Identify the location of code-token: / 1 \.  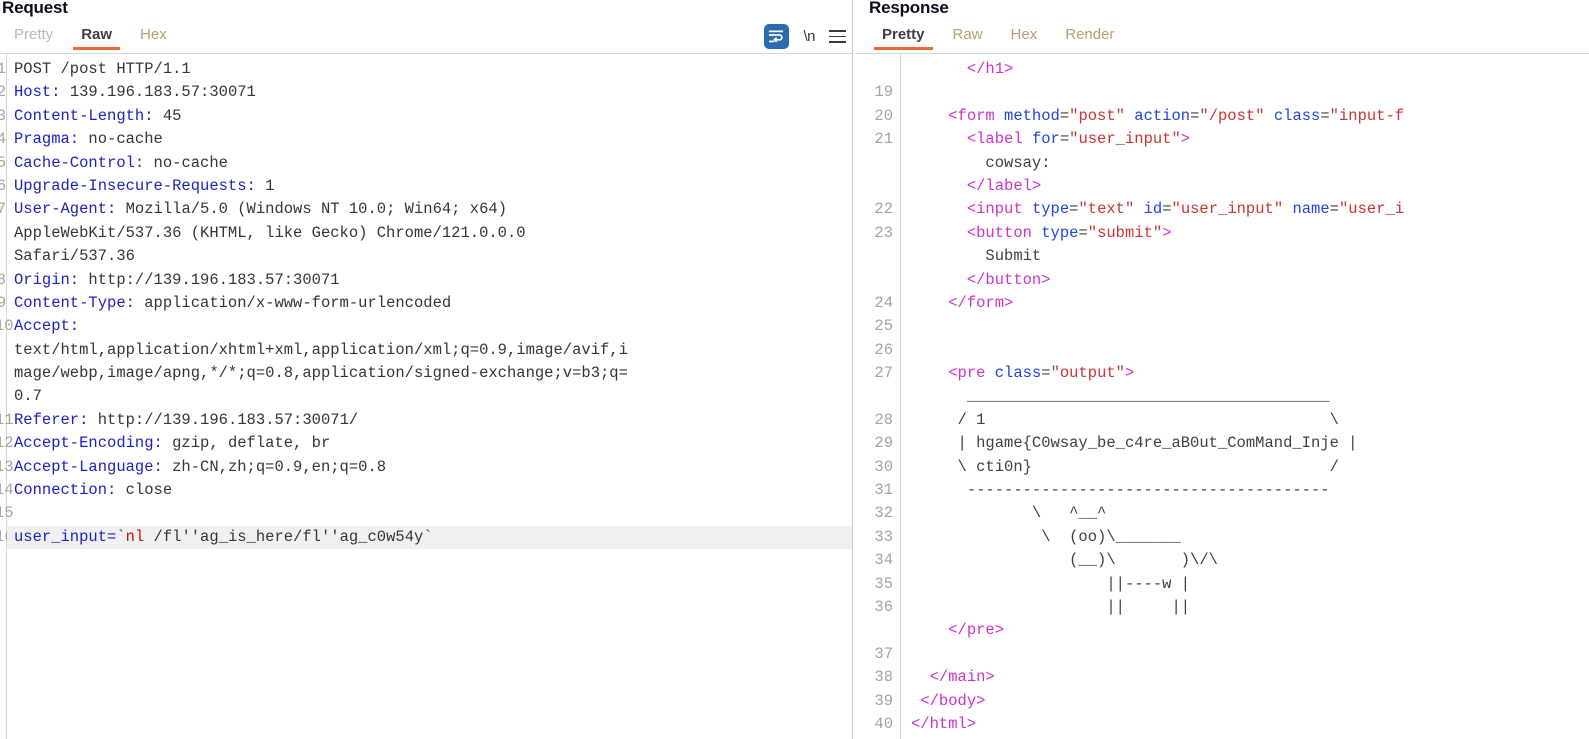
(1148, 419).